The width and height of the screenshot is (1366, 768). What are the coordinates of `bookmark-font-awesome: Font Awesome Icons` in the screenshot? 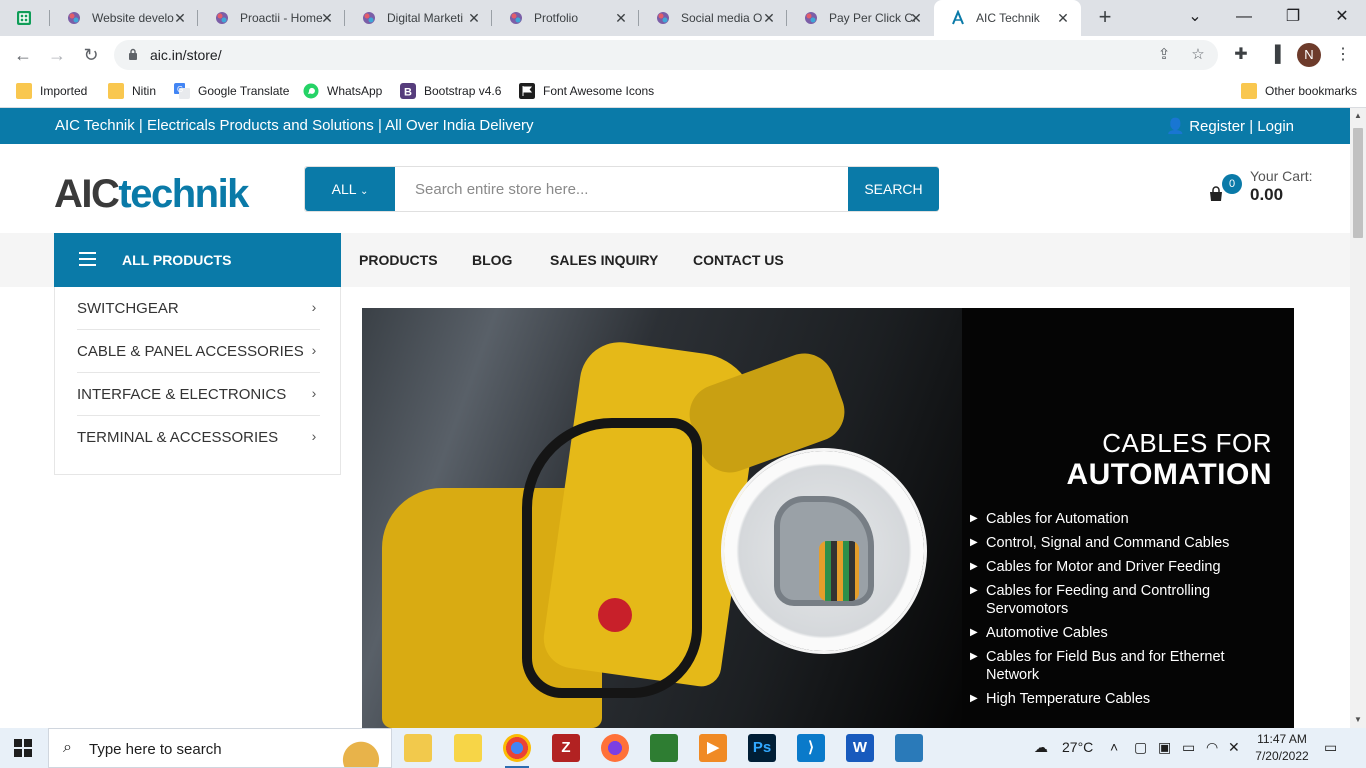 It's located at (586, 91).